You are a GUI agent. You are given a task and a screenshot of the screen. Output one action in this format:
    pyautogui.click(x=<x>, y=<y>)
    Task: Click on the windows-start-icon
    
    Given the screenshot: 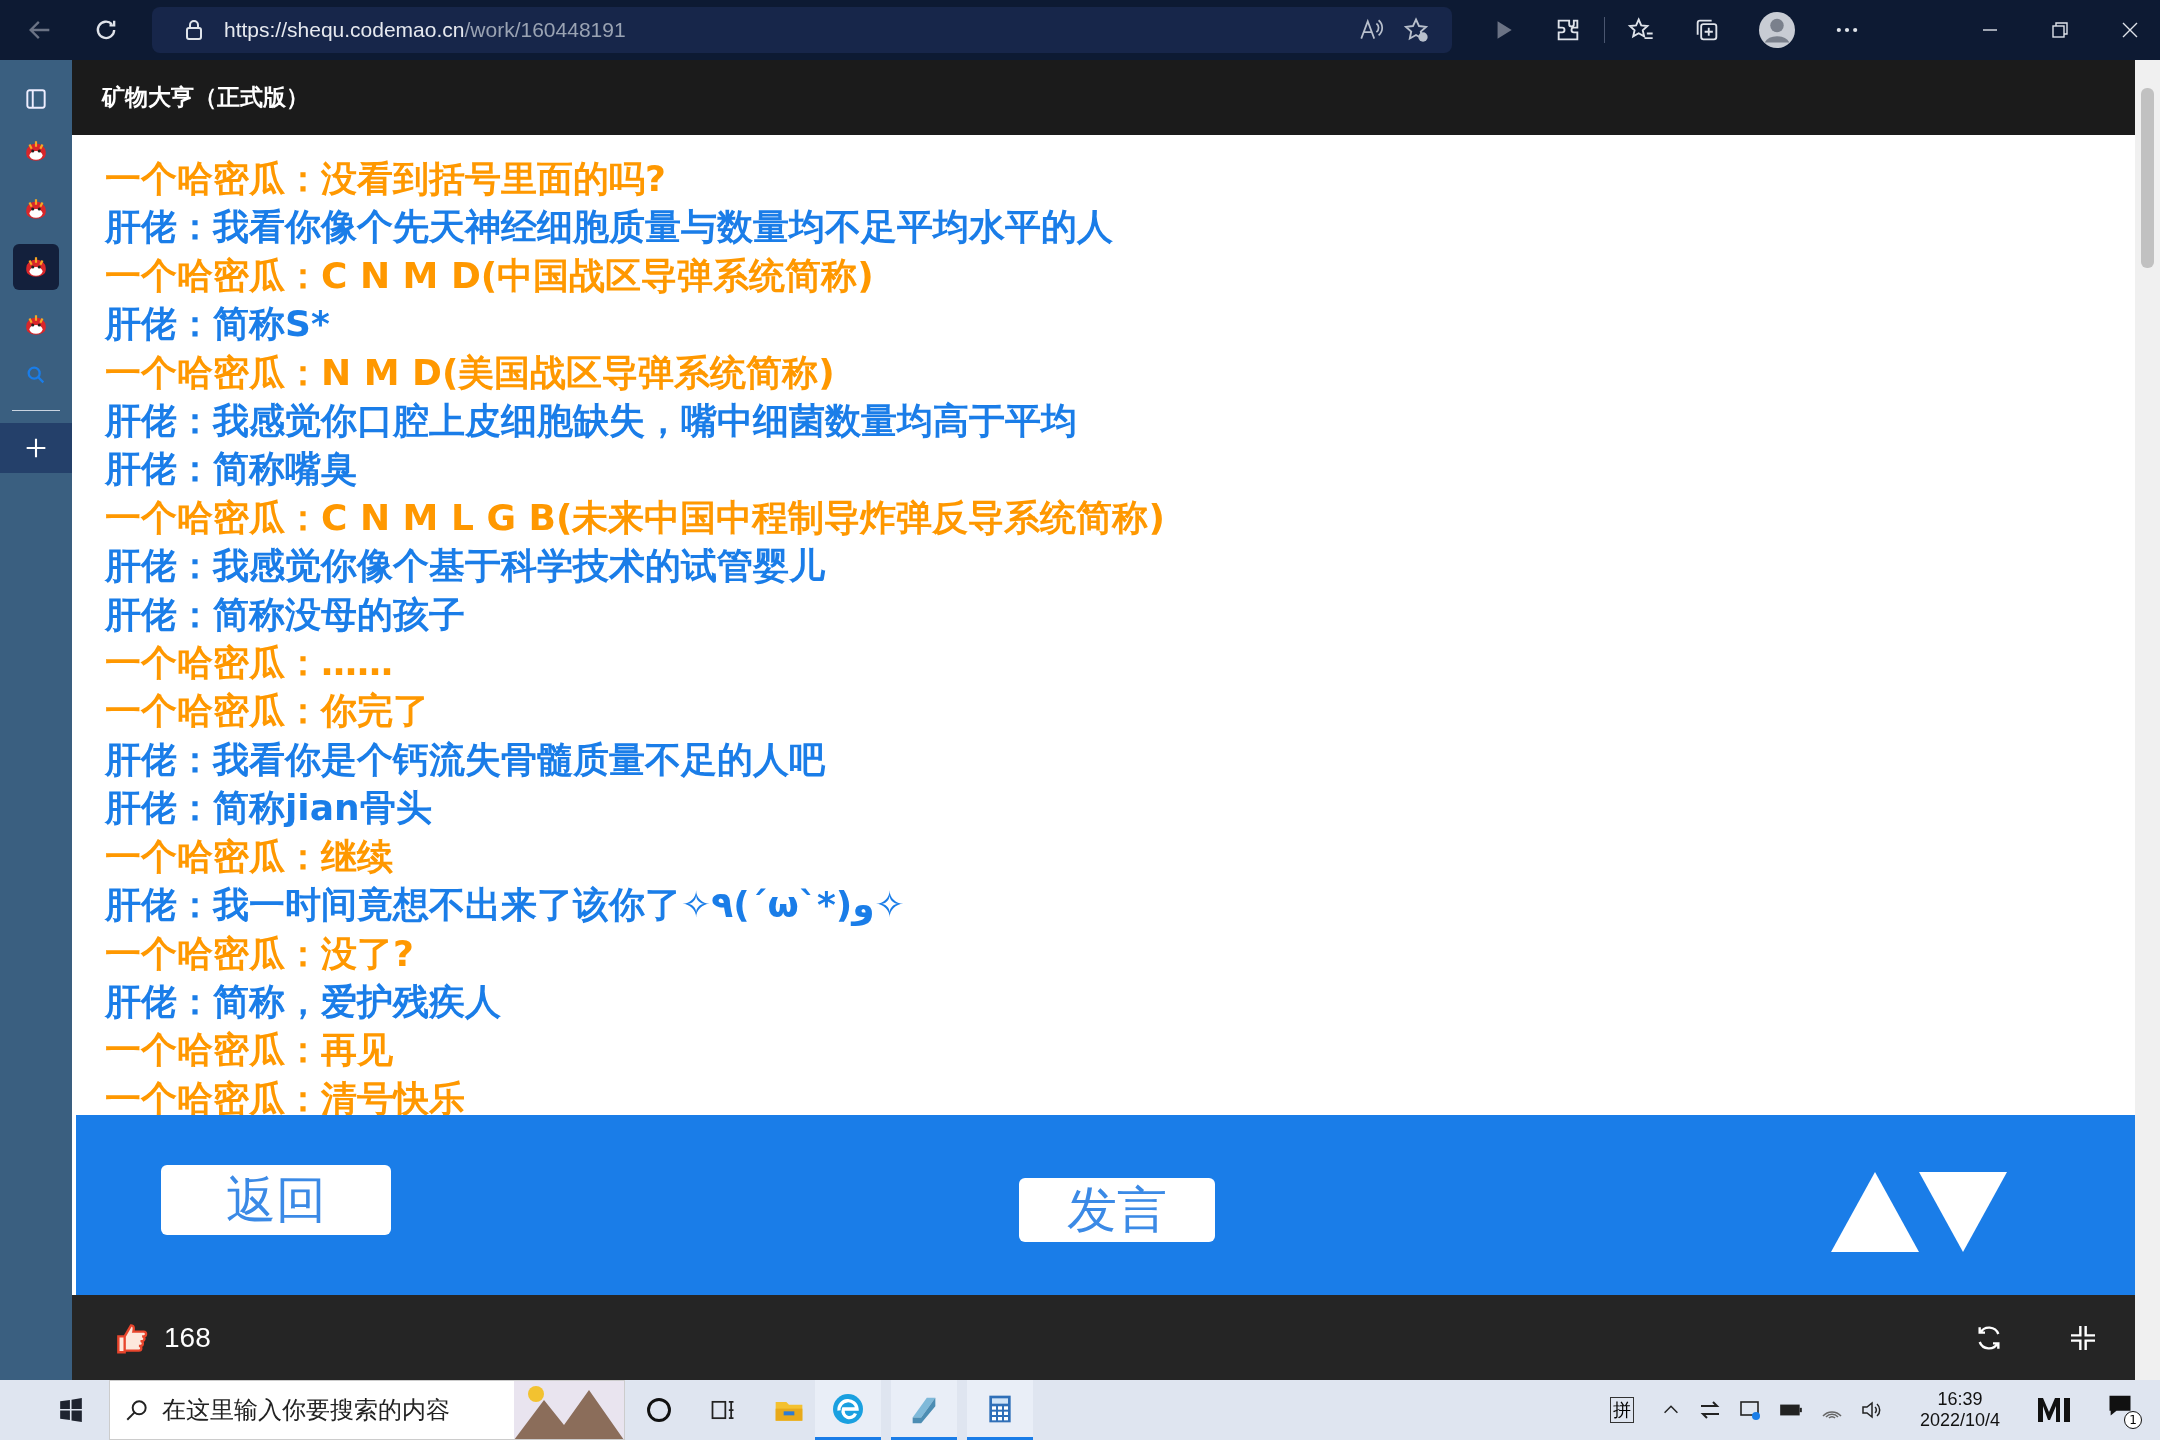 What is the action you would take?
    pyautogui.click(x=71, y=1410)
    